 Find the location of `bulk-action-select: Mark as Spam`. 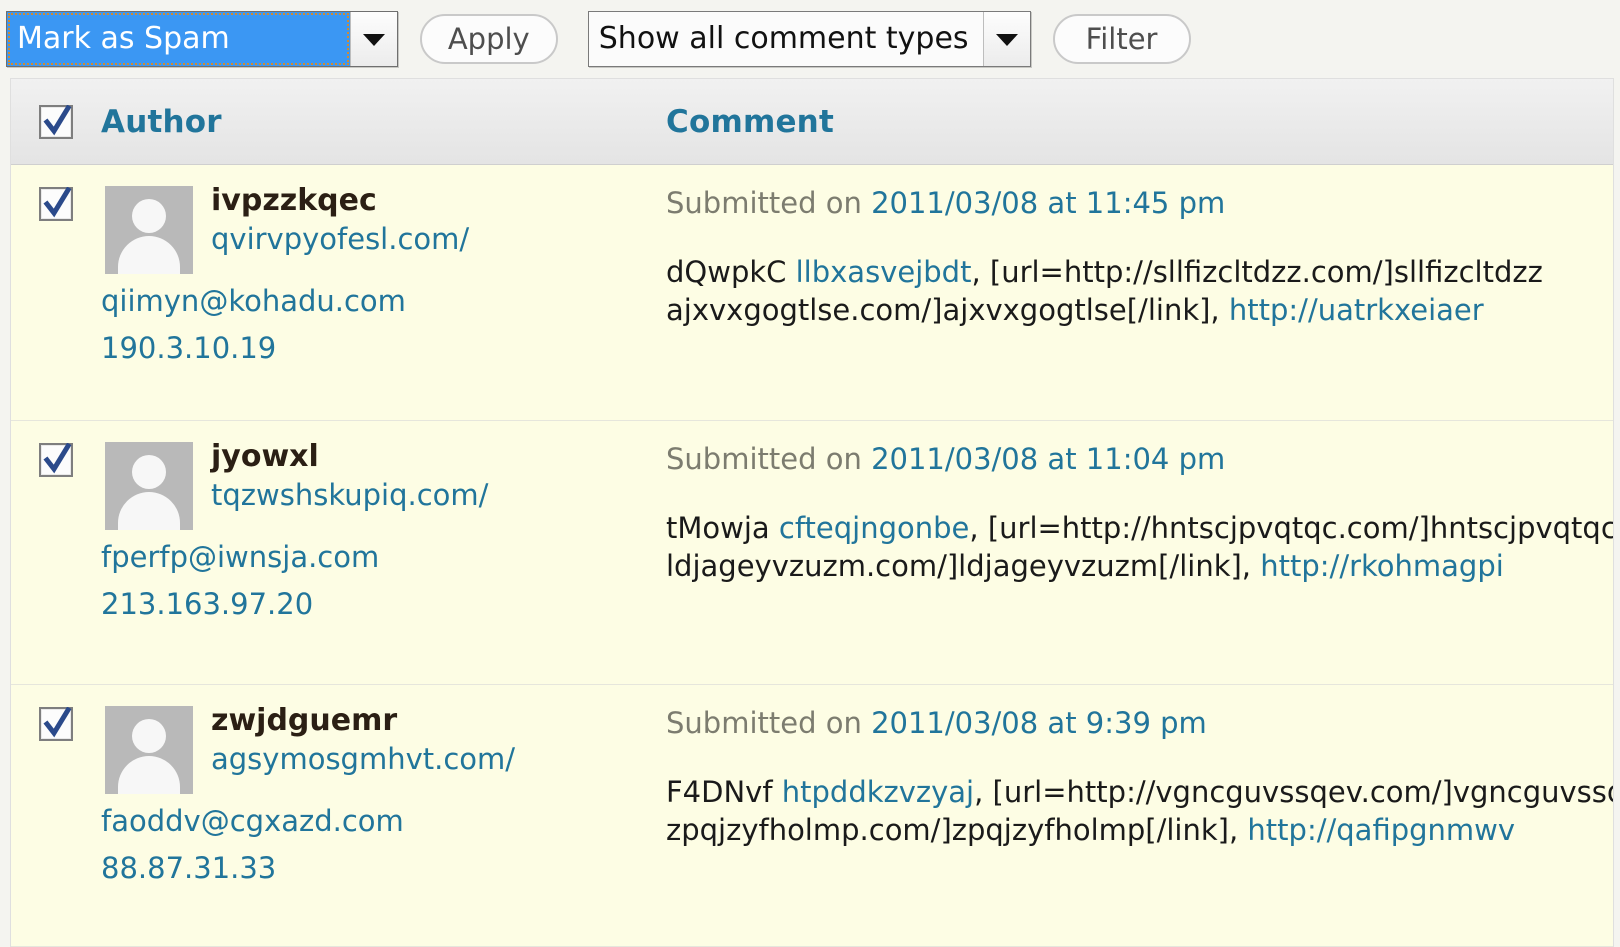

bulk-action-select: Mark as Spam is located at coordinates (202, 39).